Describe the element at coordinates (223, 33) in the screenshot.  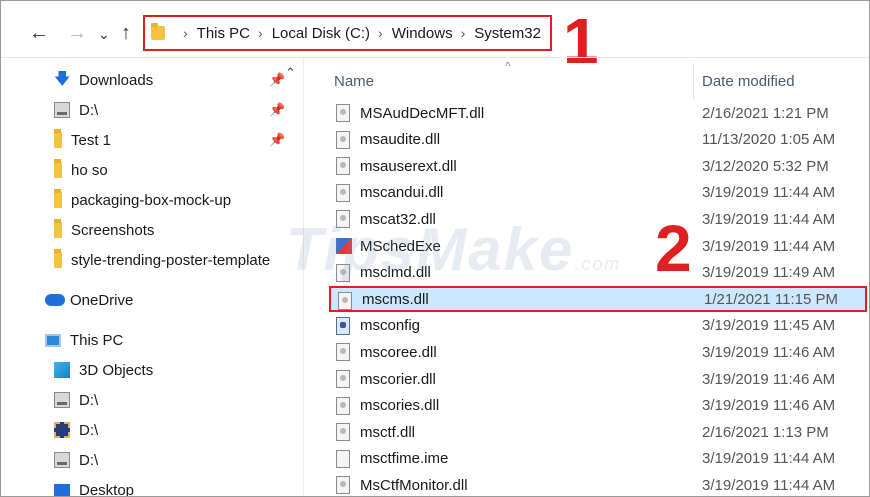
I see `breadcrumb-label: This PC` at that location.